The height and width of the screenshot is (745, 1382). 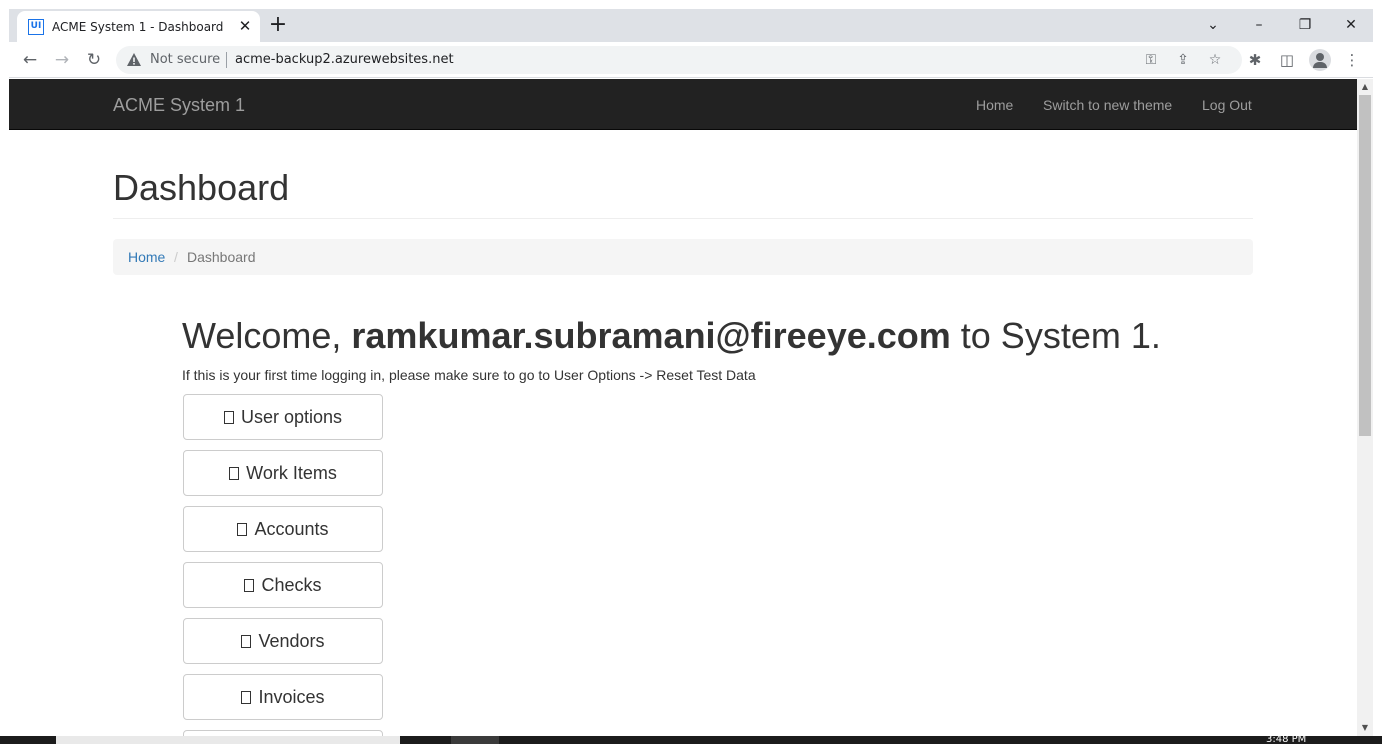 I want to click on close-window-icon: ✕, so click(x=1351, y=25).